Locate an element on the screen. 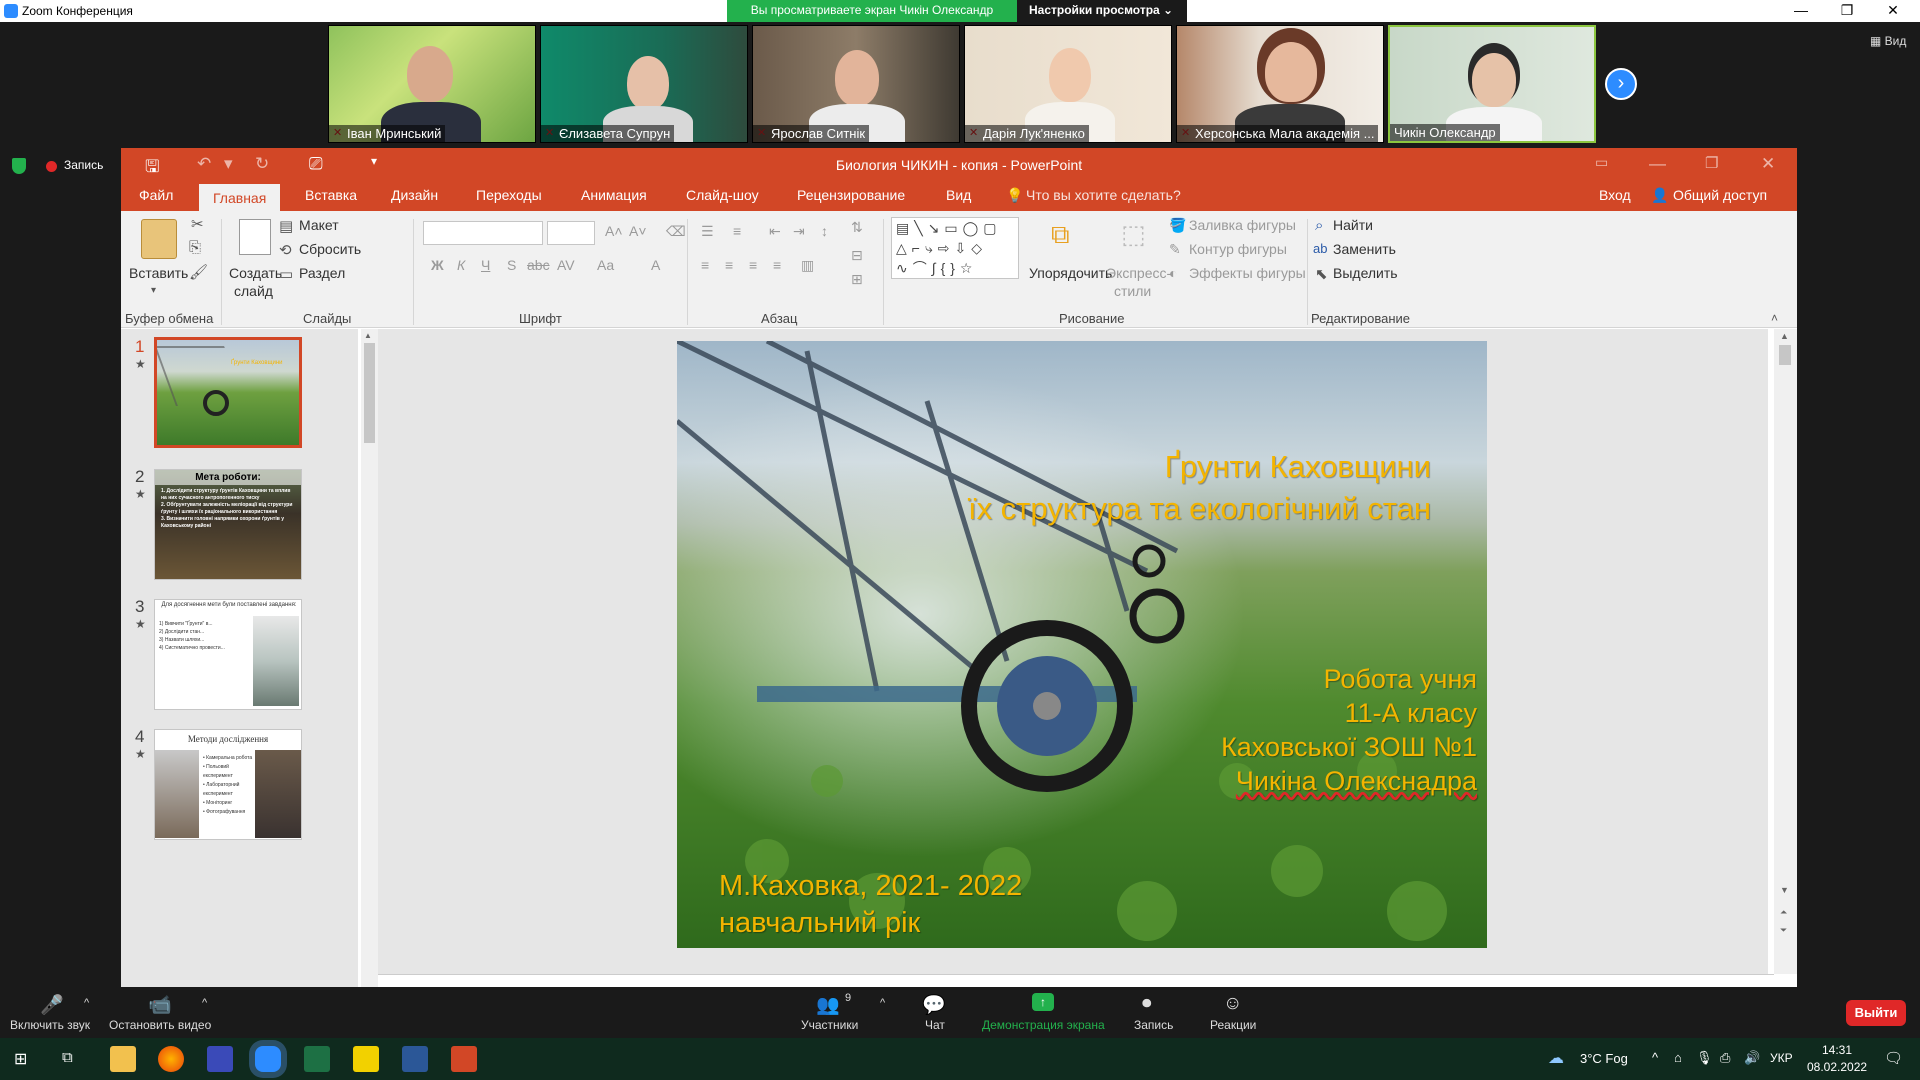 The height and width of the screenshot is (1080, 1920). find-button: Найти is located at coordinates (1353, 225).